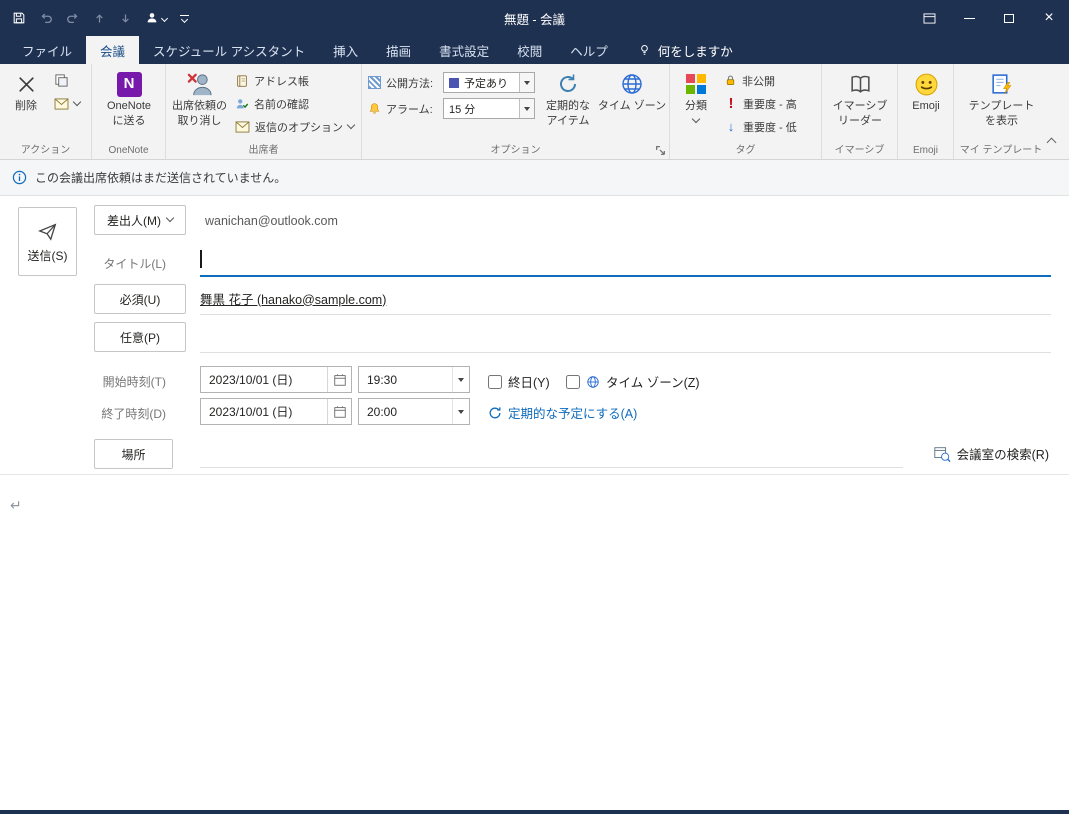 The image size is (1069, 814). Describe the element at coordinates (529, 50) in the screenshot. I see `tab-review: 校閲` at that location.